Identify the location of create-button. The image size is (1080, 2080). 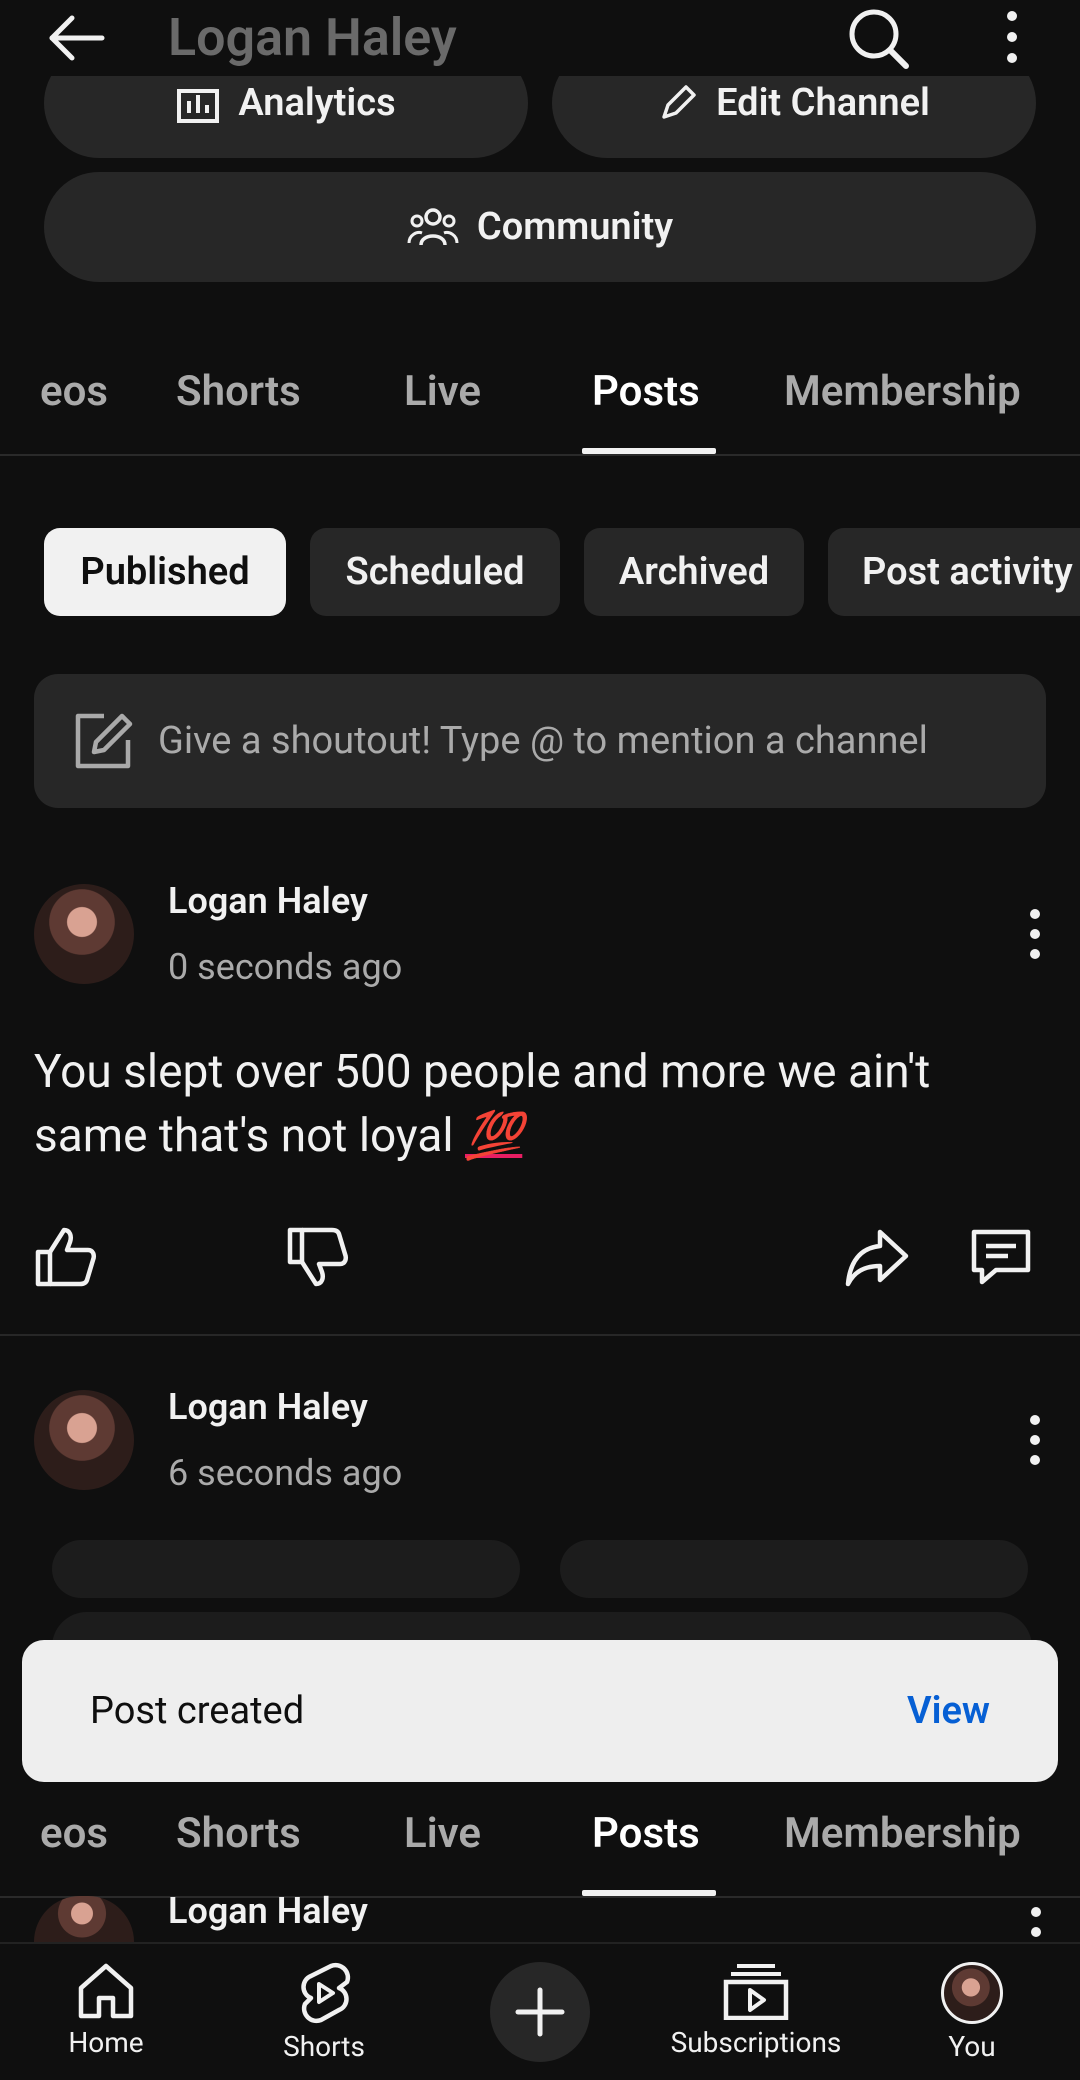
(540, 2012).